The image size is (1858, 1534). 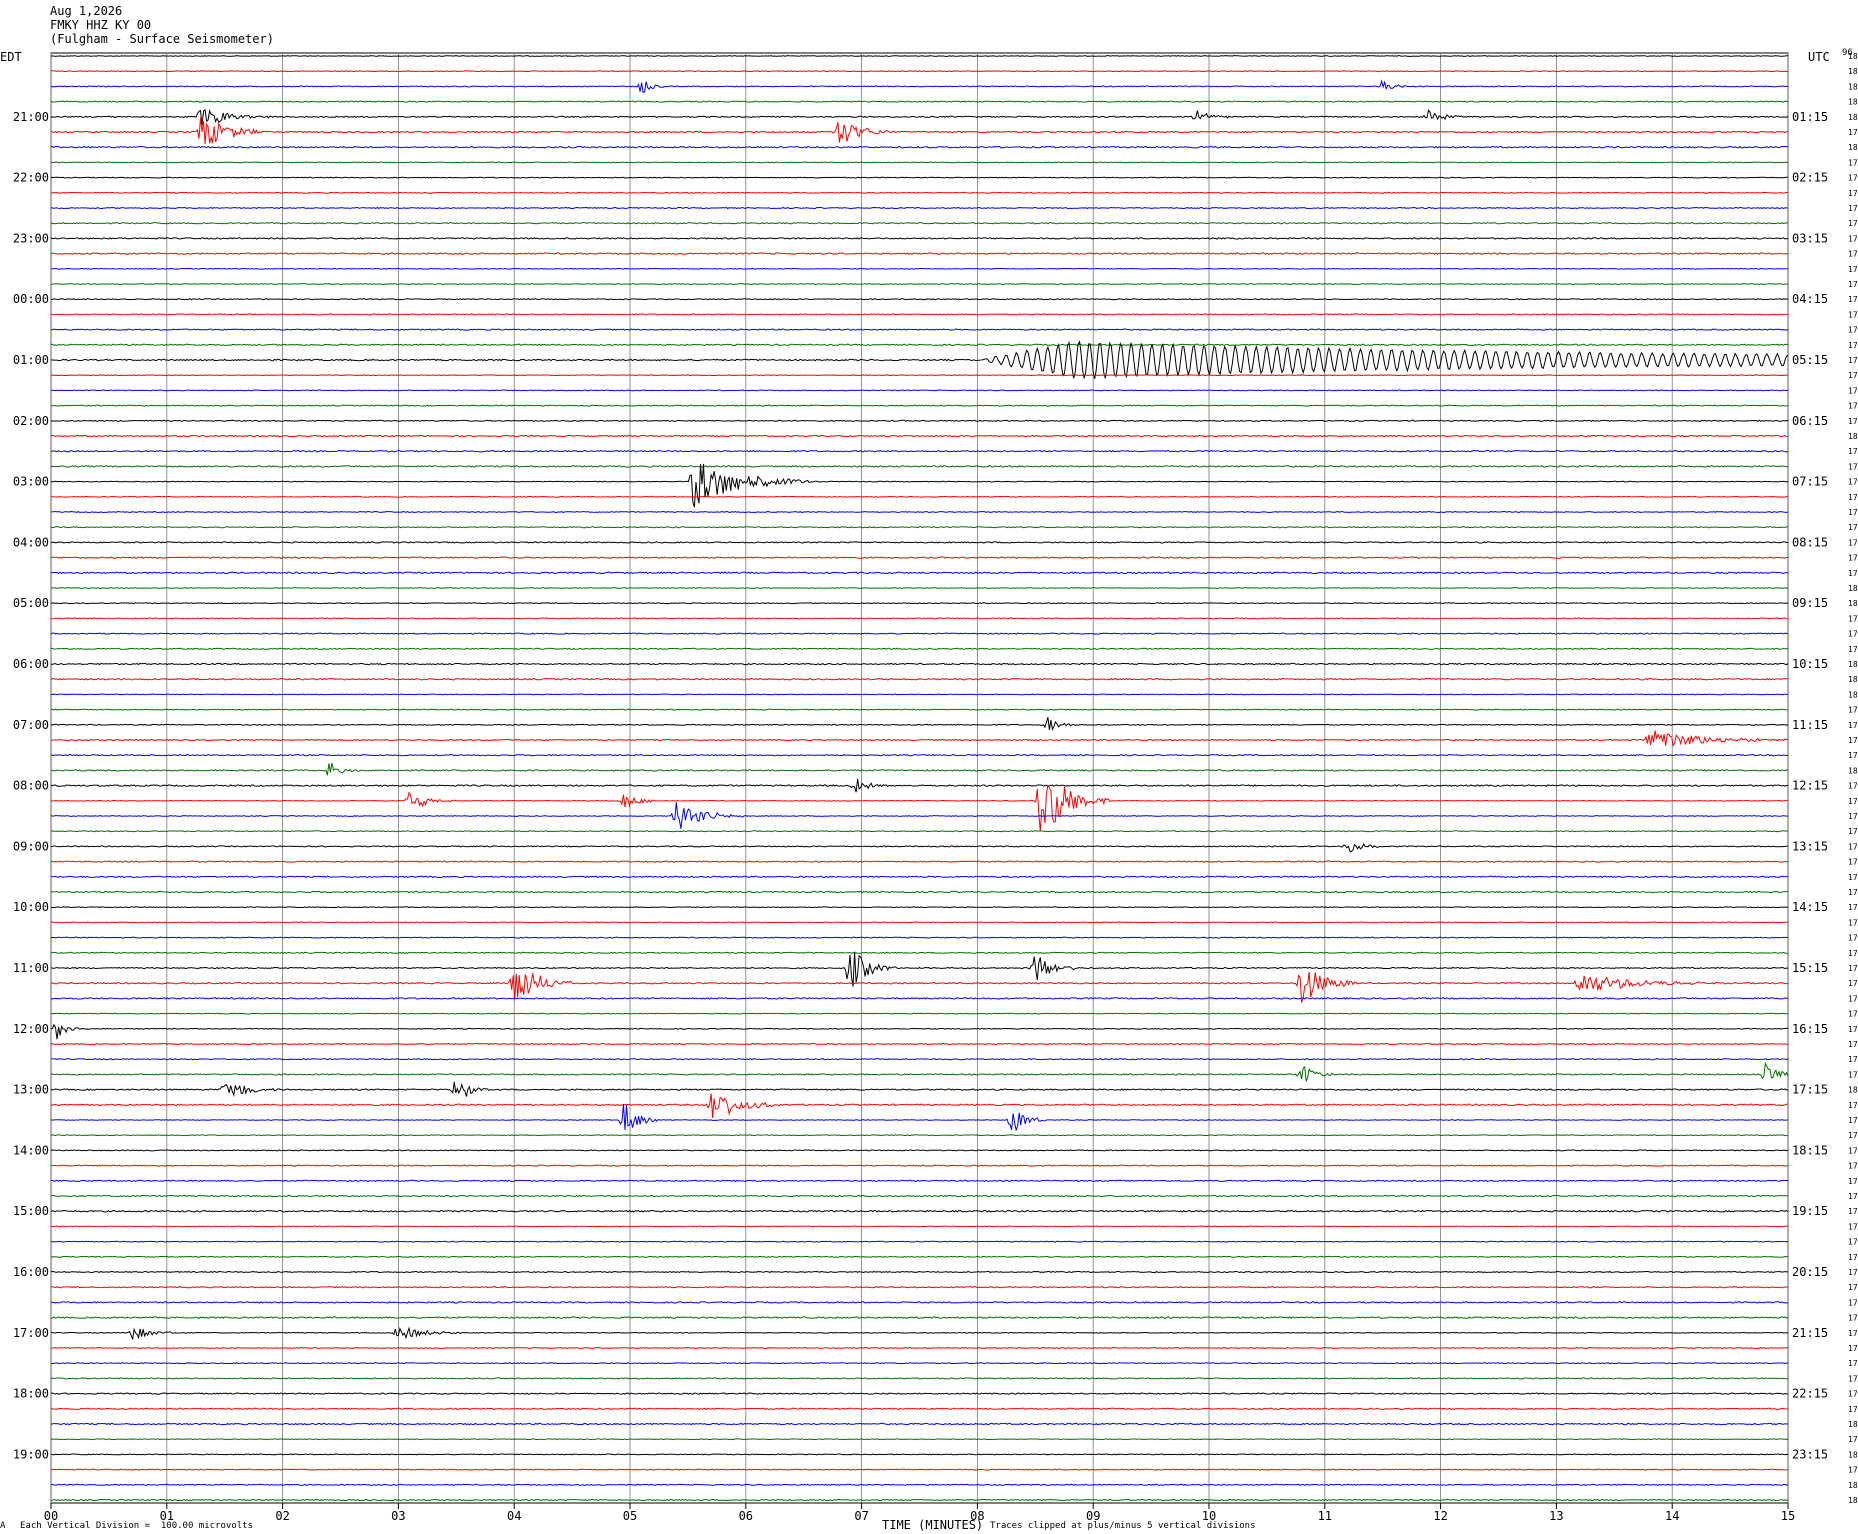 I want to click on trace-value-label: 1764, so click(x=1853, y=907).